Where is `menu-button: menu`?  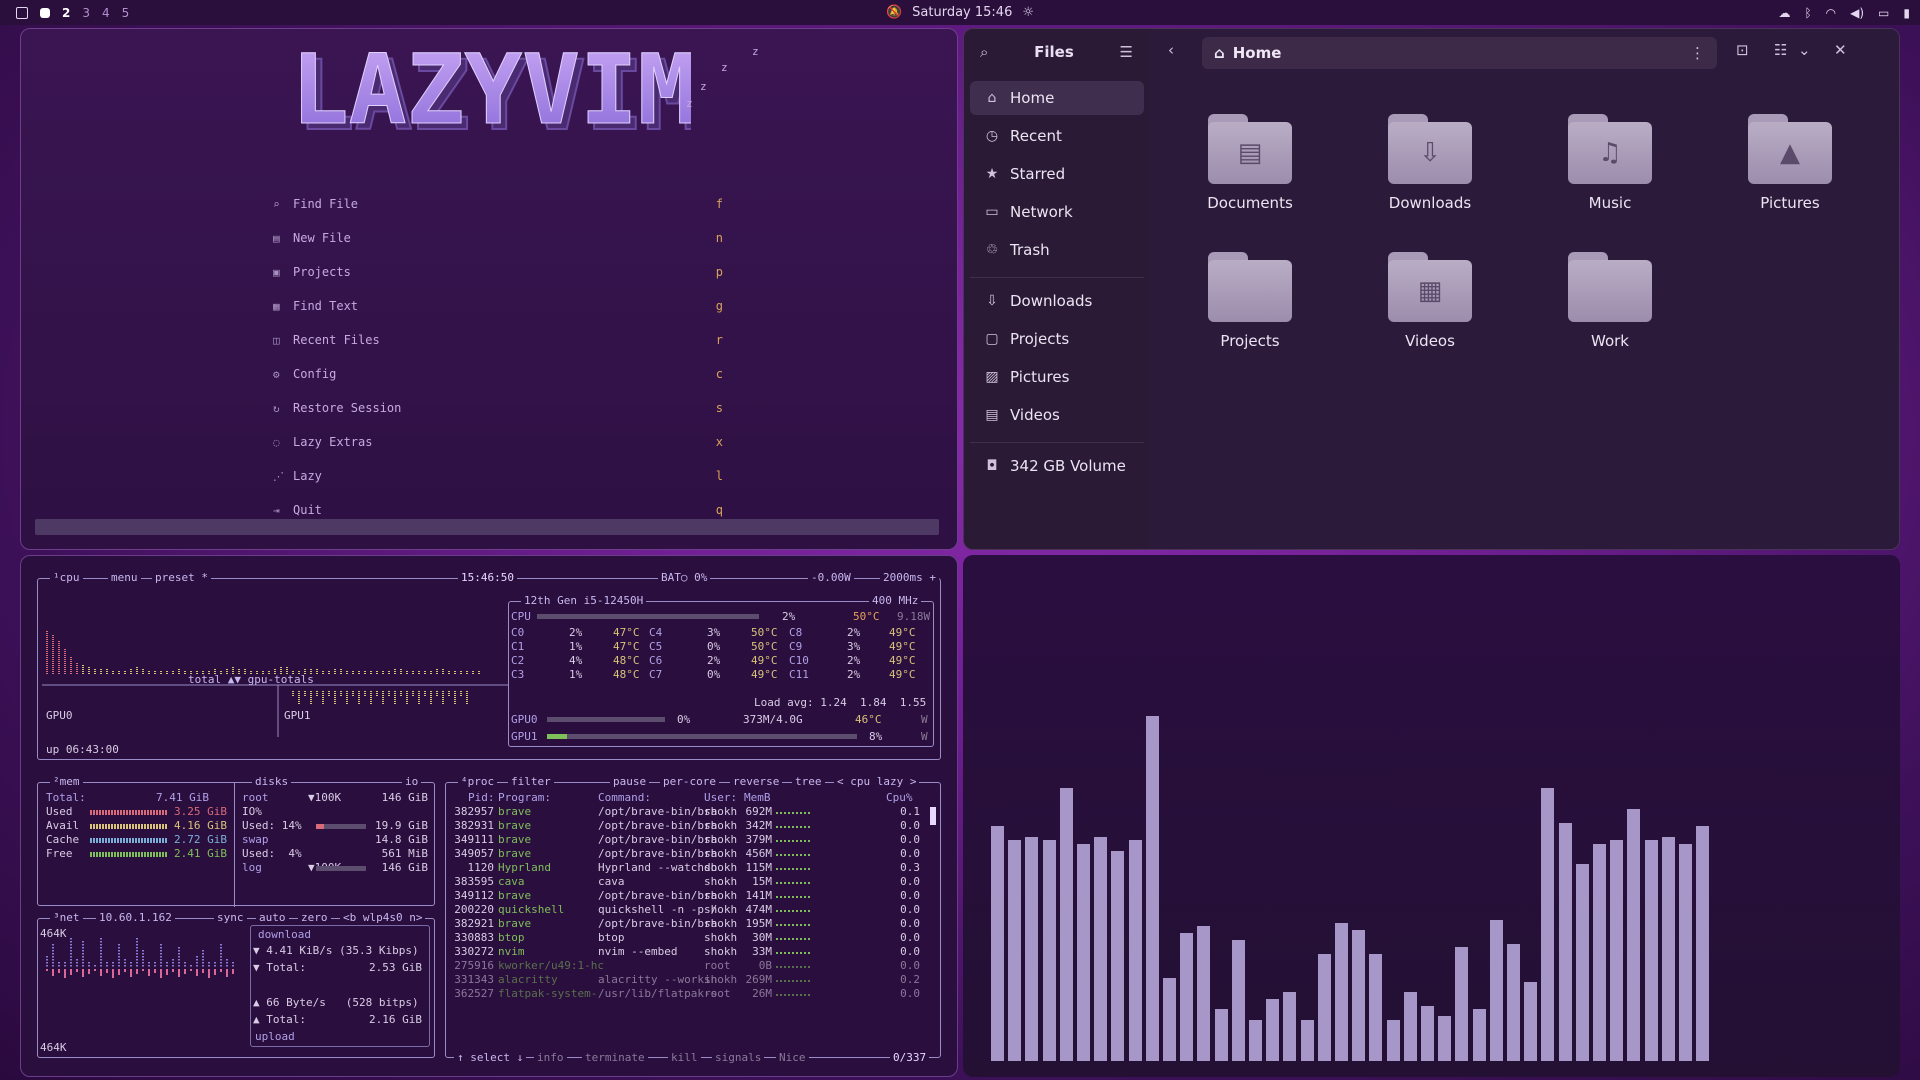 menu-button: menu is located at coordinates (124, 577).